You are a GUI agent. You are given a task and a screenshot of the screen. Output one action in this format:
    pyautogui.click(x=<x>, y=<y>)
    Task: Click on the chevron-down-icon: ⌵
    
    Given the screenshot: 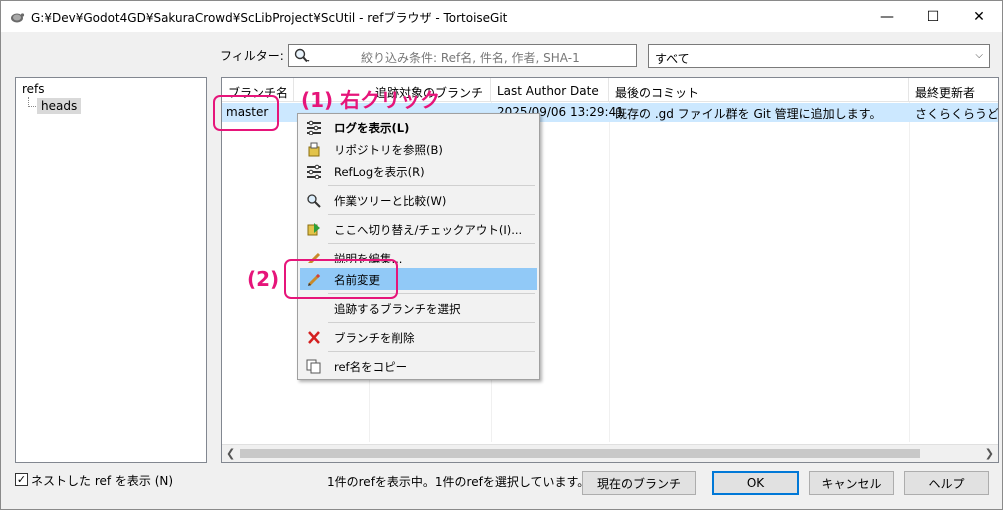 What is the action you would take?
    pyautogui.click(x=979, y=55)
    